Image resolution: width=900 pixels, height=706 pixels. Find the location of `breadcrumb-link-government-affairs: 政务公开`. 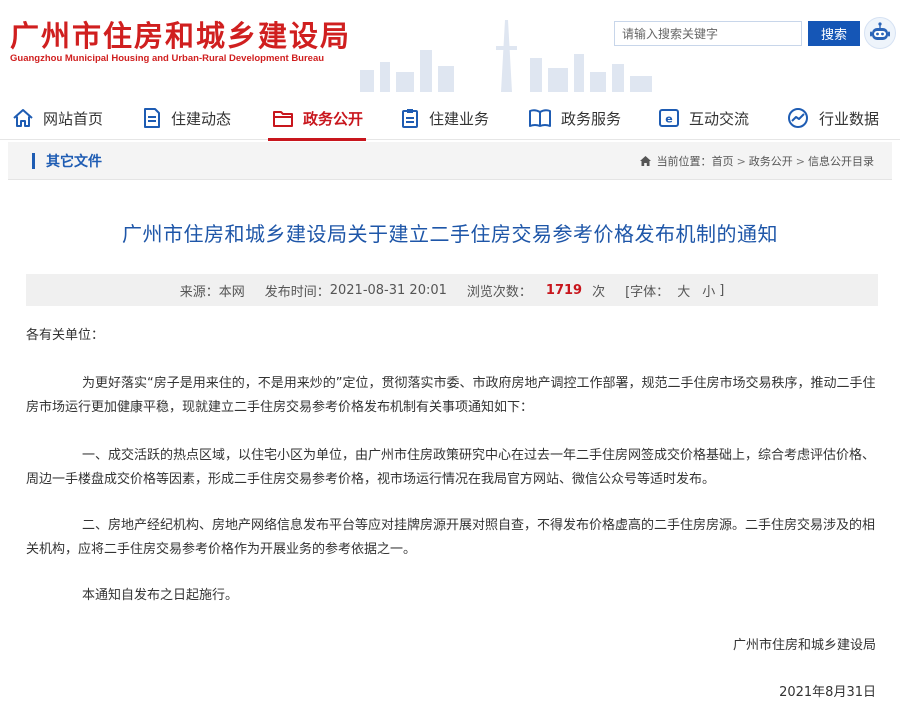

breadcrumb-link-government-affairs: 政务公开 is located at coordinates (771, 161).